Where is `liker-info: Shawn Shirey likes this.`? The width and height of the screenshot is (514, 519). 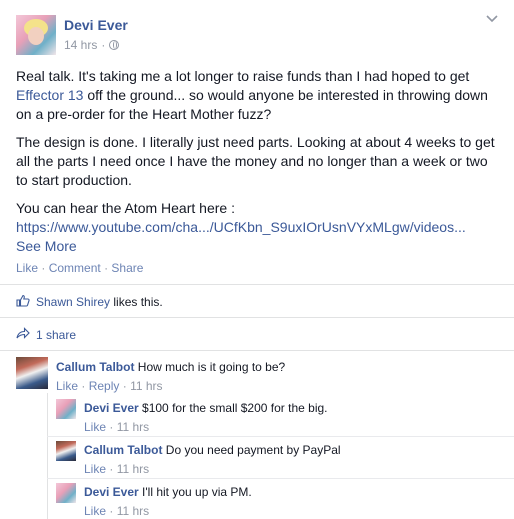
liker-info: Shawn Shirey likes this. is located at coordinates (99, 302).